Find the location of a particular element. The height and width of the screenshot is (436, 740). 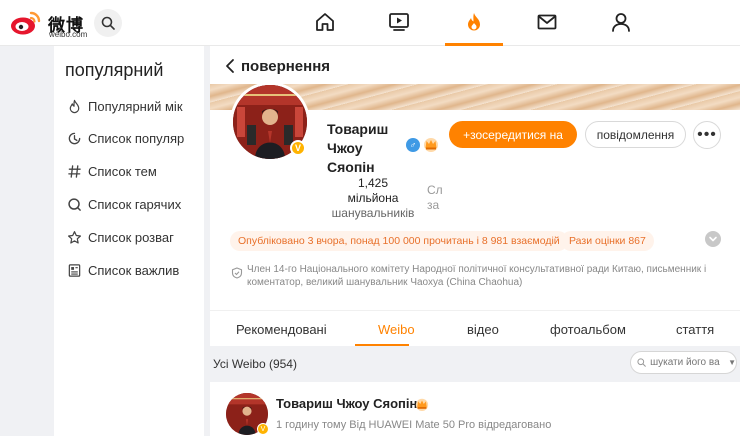

top-navigation-bar: 微博 weibo.com is located at coordinates (370, 23).